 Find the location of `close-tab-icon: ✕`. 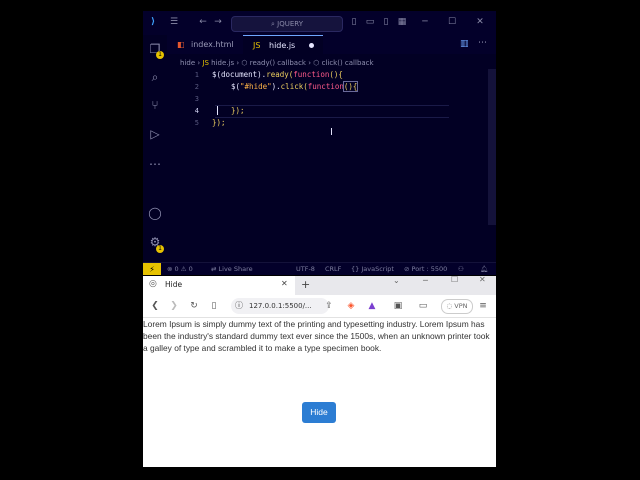

close-tab-icon: ✕ is located at coordinates (284, 283).